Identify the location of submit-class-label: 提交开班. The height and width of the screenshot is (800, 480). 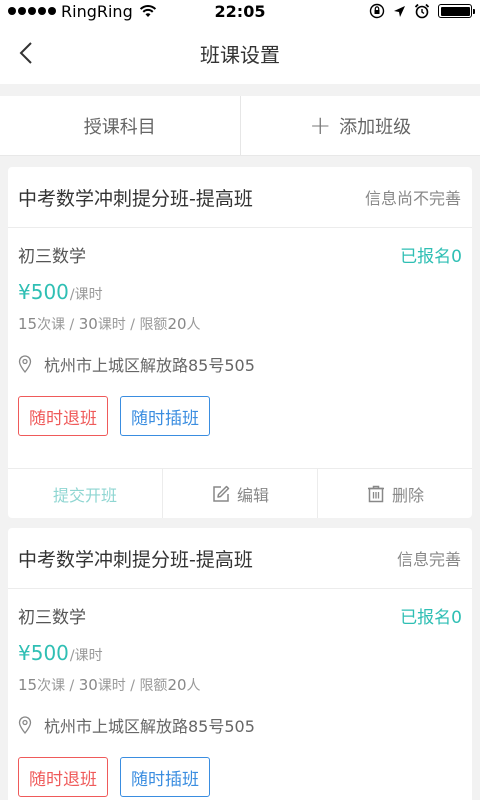
(84, 495).